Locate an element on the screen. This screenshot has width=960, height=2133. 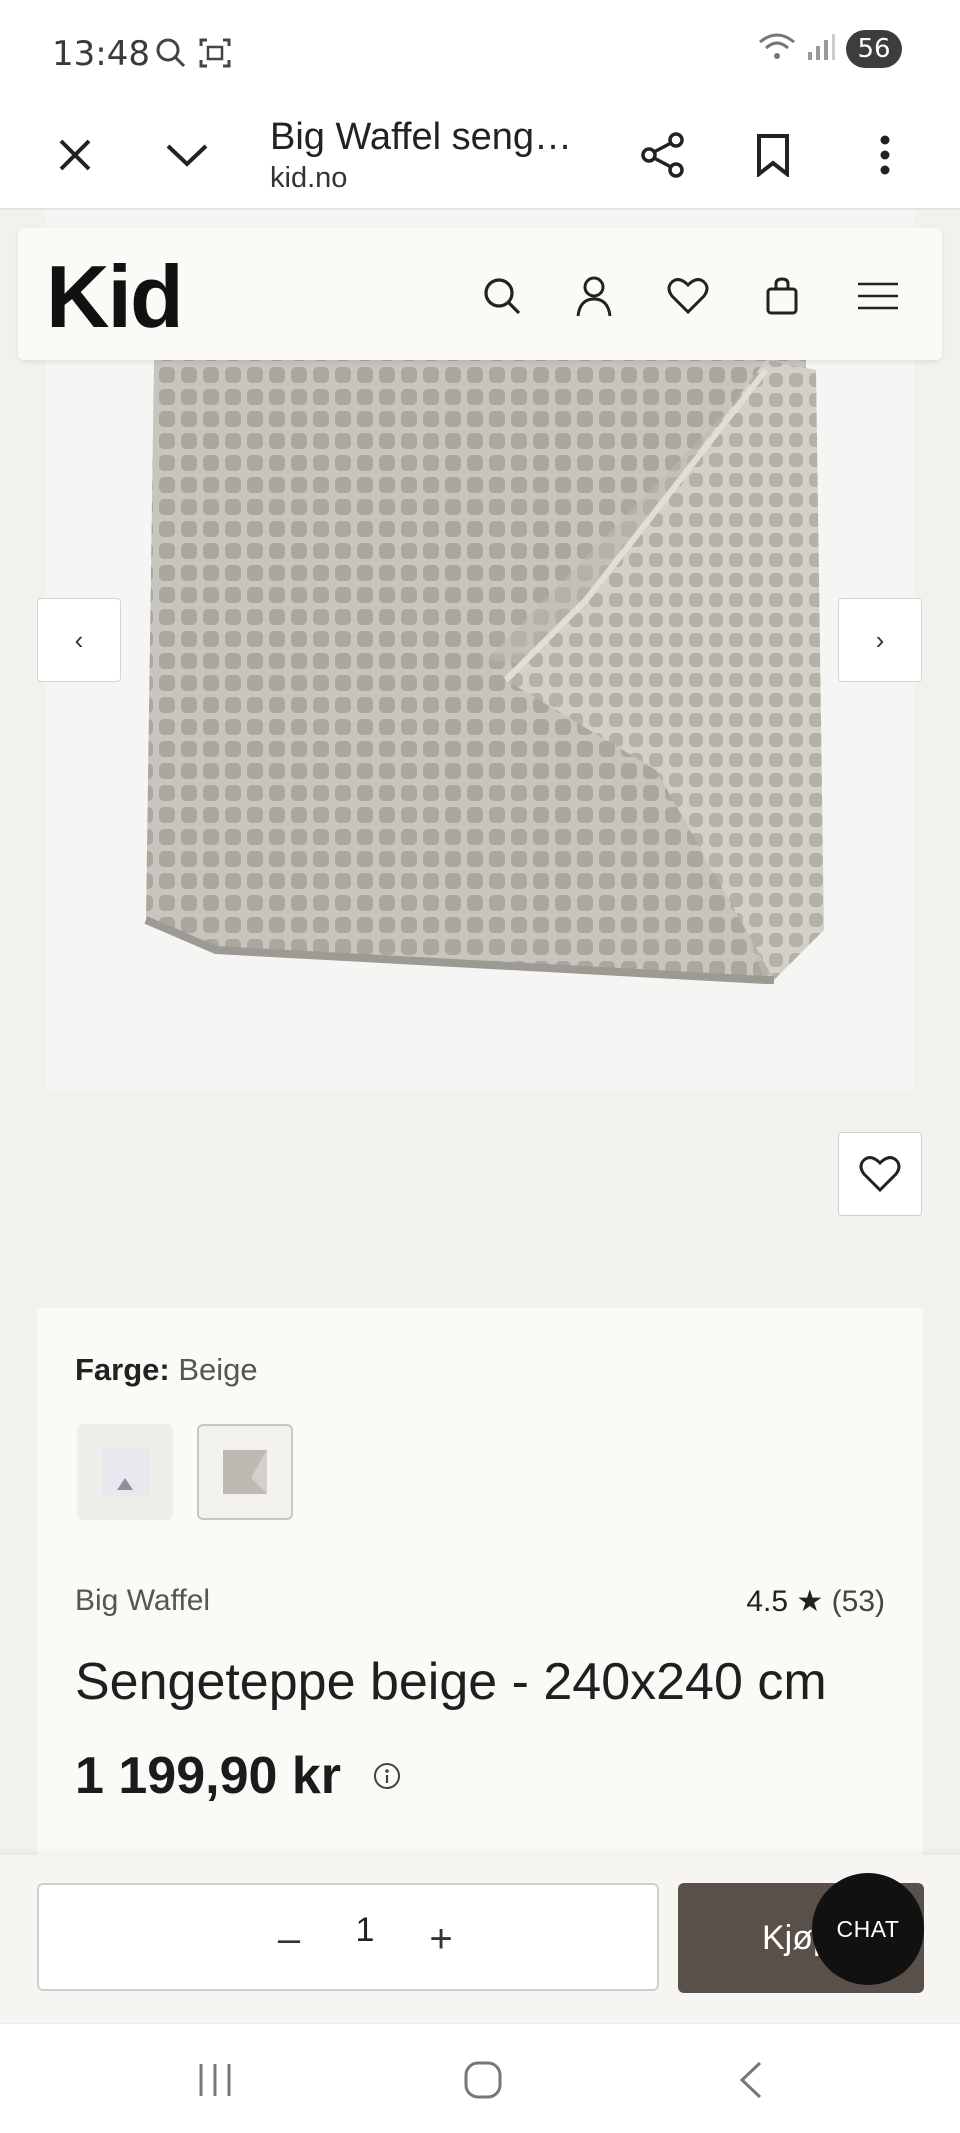
status-time: 13:48 is located at coordinates (101, 54).